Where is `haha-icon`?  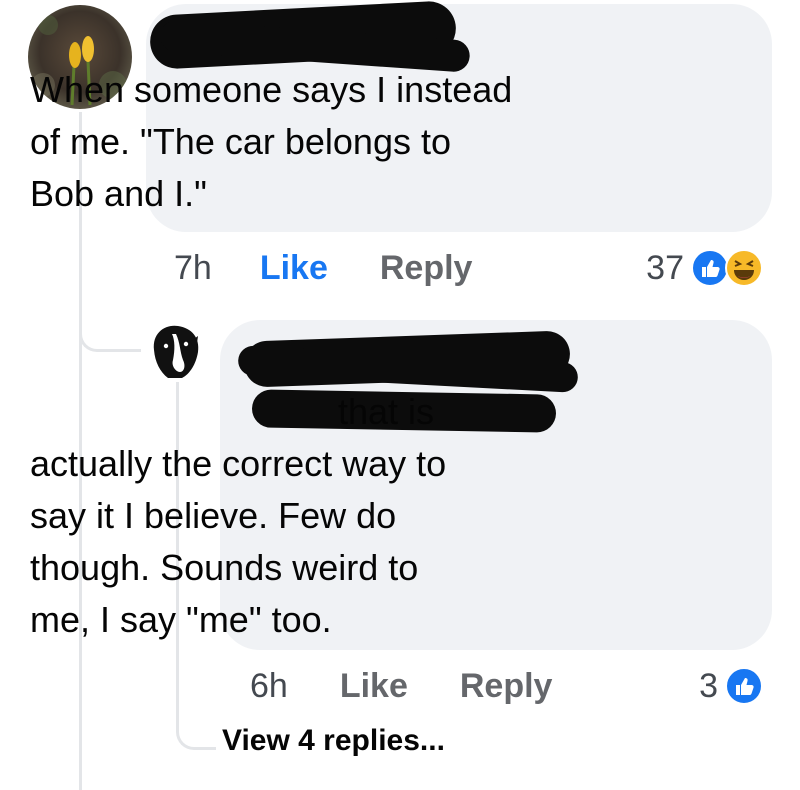
haha-icon is located at coordinates (744, 268).